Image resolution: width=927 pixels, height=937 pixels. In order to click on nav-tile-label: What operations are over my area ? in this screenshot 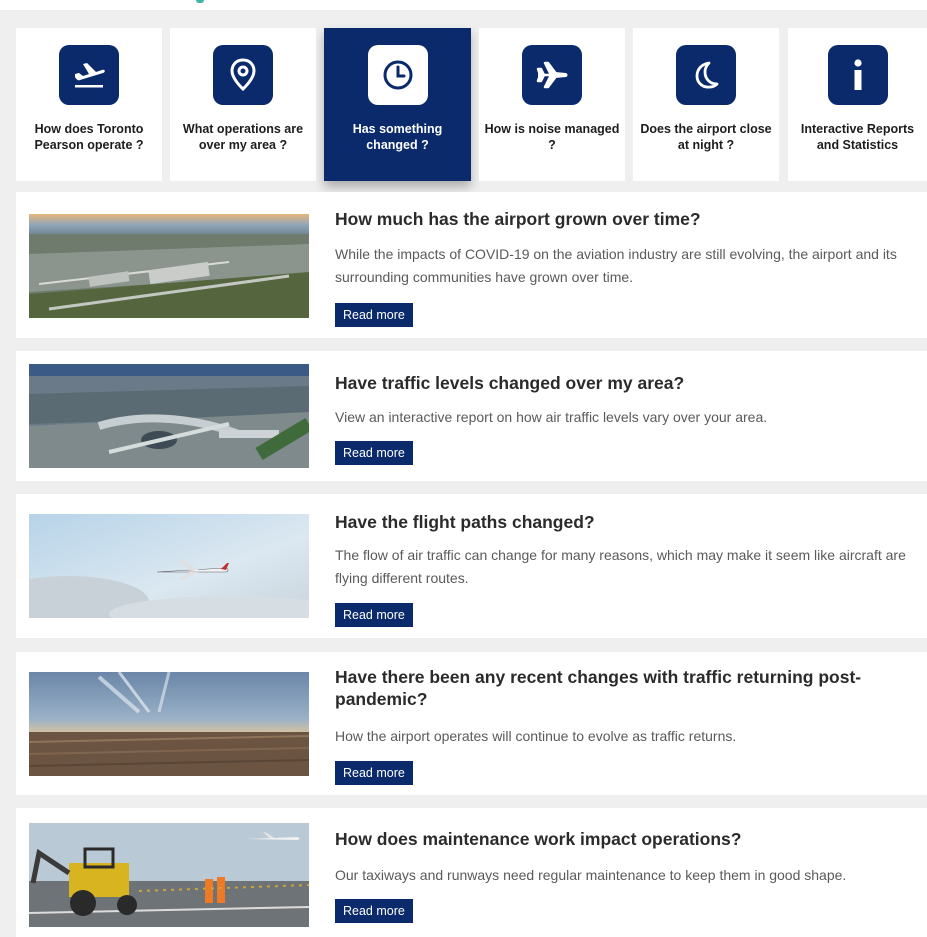, I will do `click(243, 137)`.